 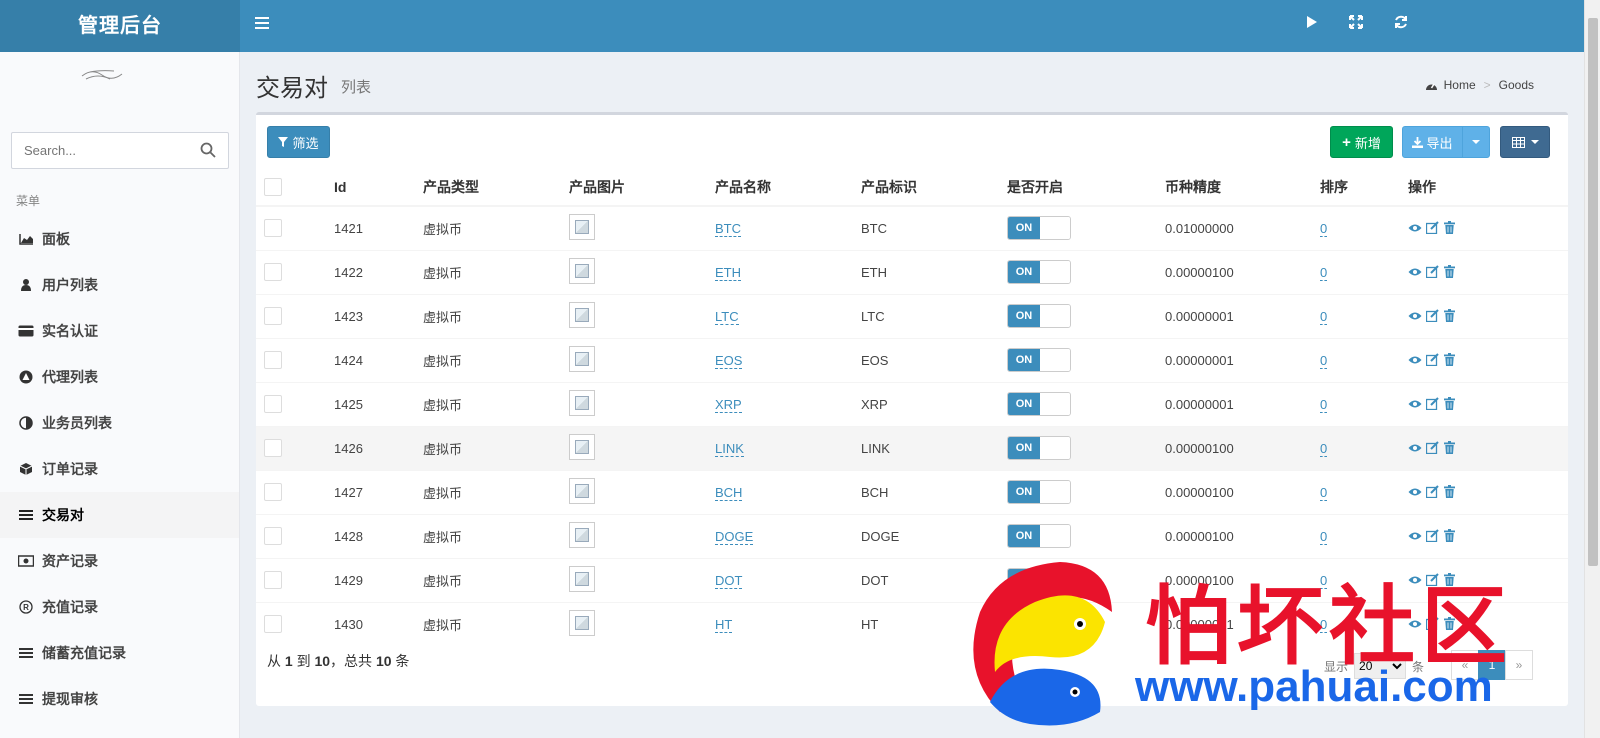 I want to click on column-header: 产品类型, so click(x=496, y=187).